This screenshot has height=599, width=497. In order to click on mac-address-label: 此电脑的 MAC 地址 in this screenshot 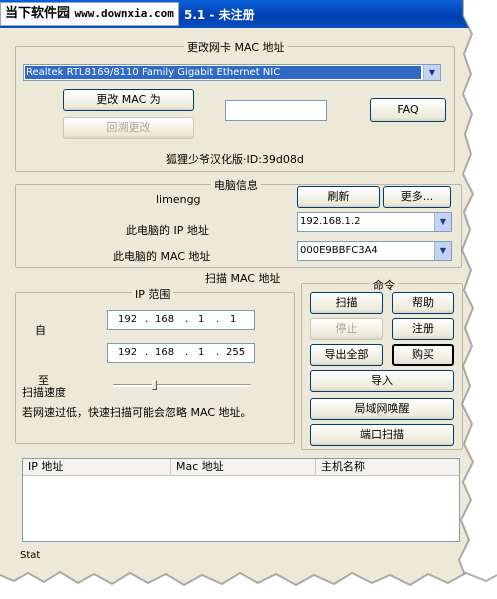, I will do `click(162, 256)`.